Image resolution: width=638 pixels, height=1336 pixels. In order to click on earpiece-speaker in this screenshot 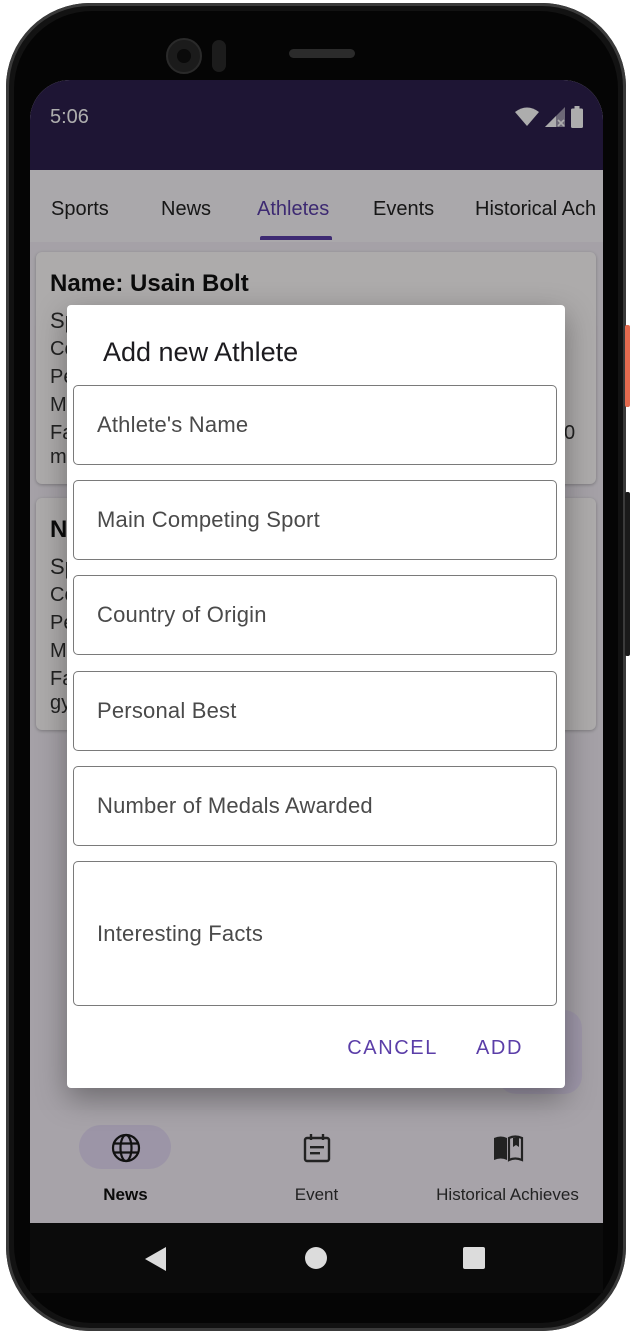, I will do `click(322, 53)`.